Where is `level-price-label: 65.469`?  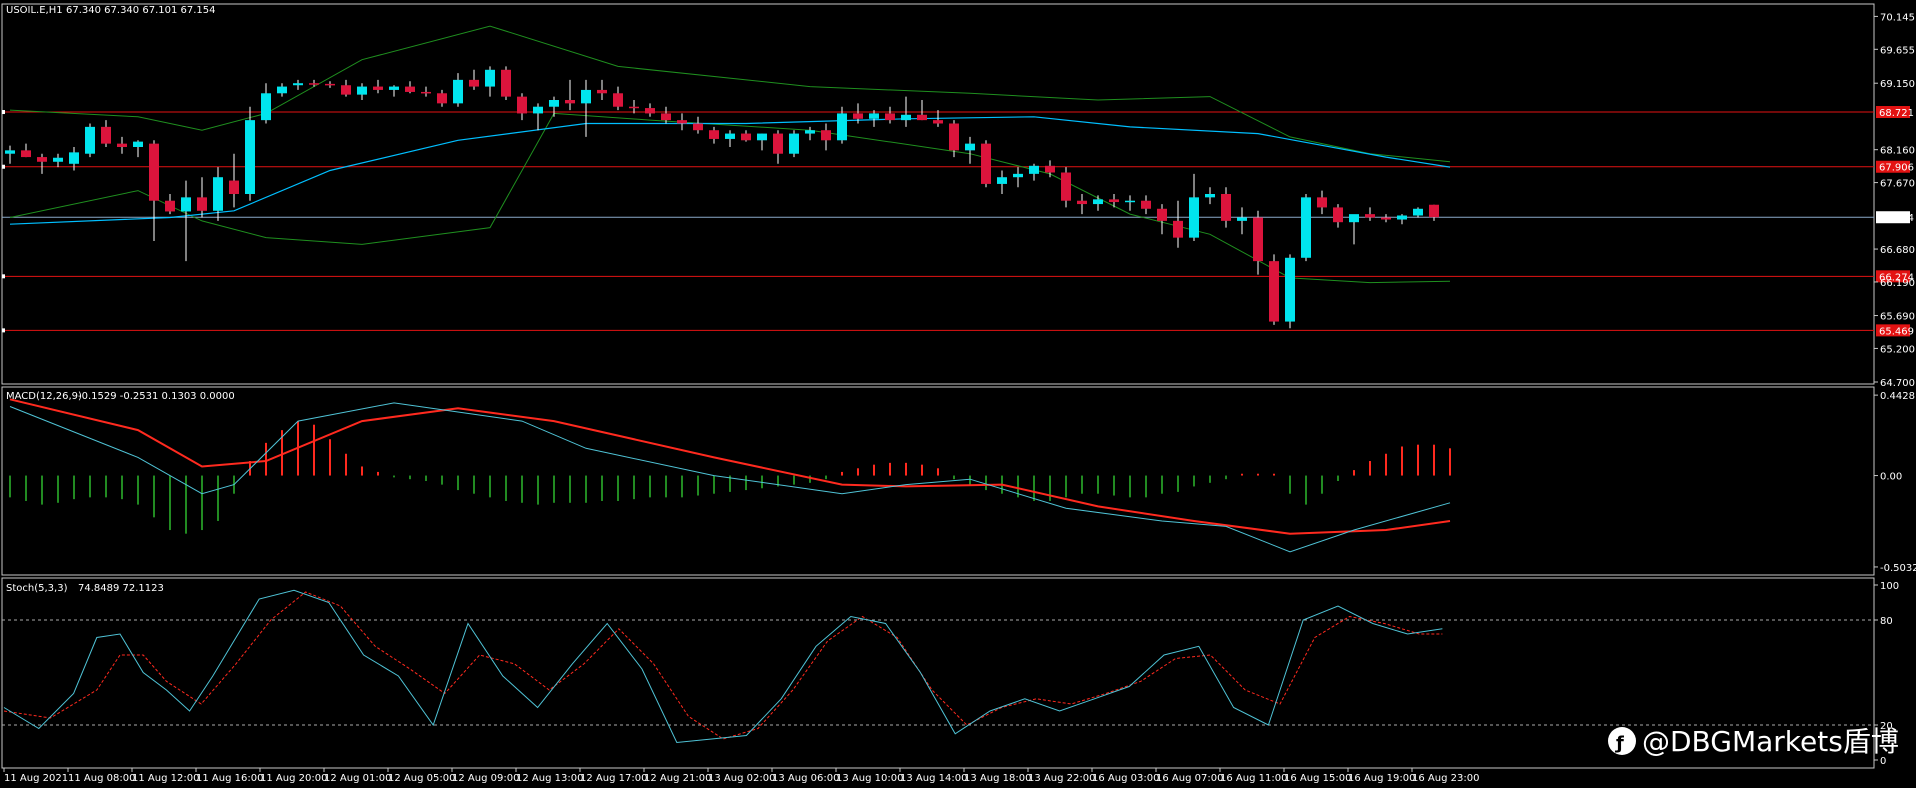 level-price-label: 65.469 is located at coordinates (1896, 331).